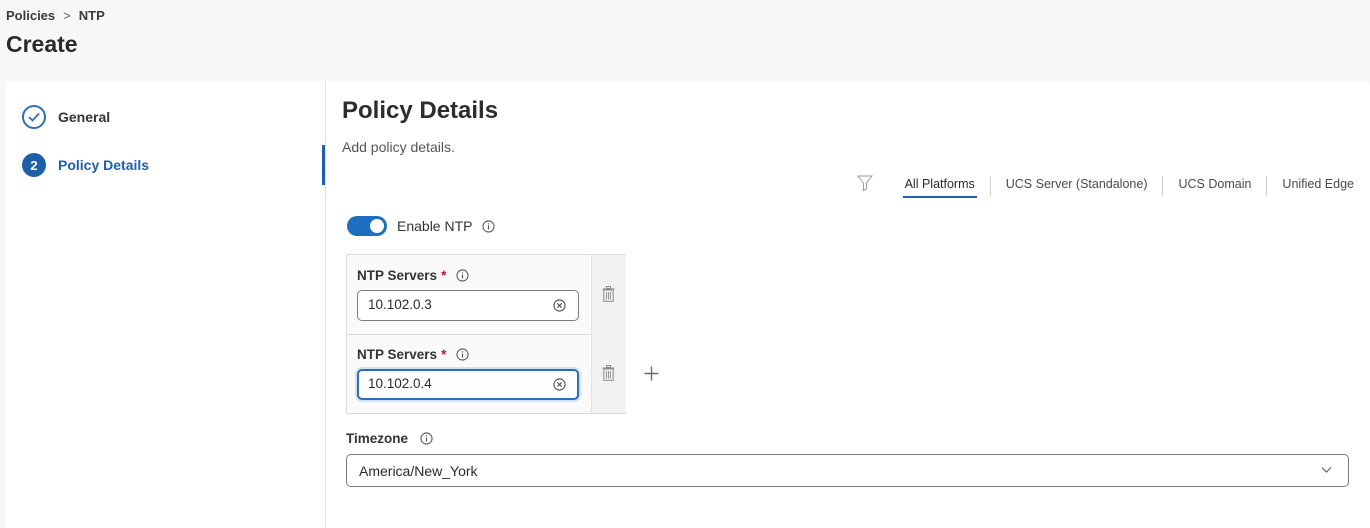 The image size is (1370, 528). What do you see at coordinates (1326, 470) in the screenshot?
I see `chevron-down-icon` at bounding box center [1326, 470].